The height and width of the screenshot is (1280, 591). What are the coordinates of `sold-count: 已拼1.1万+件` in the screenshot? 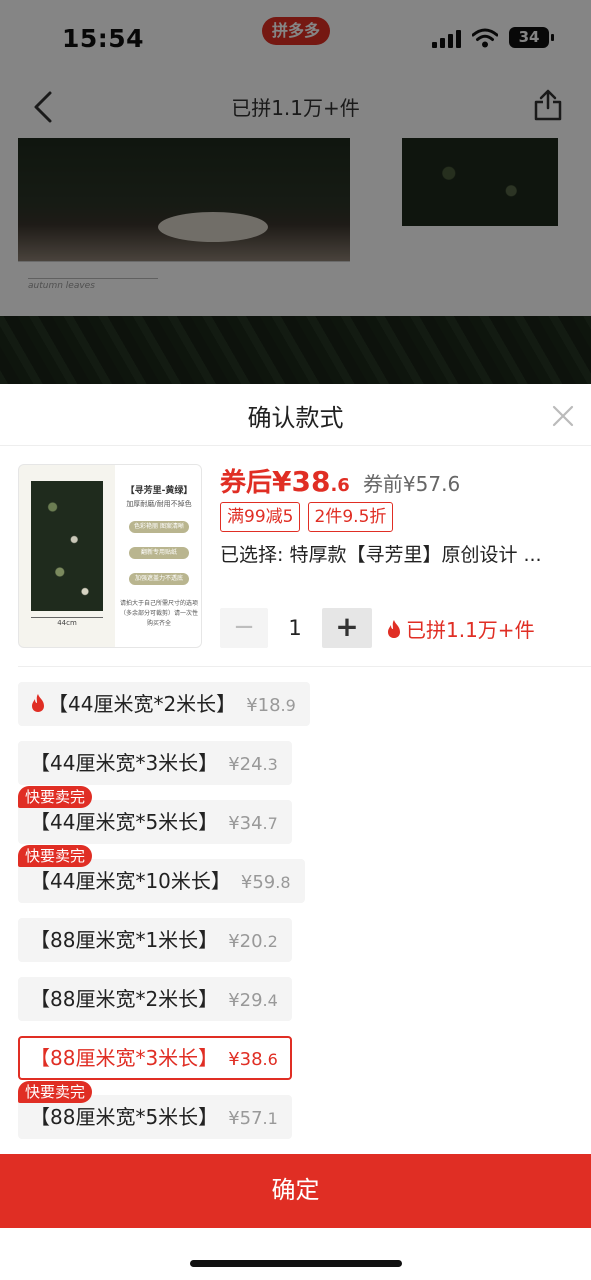 It's located at (460, 628).